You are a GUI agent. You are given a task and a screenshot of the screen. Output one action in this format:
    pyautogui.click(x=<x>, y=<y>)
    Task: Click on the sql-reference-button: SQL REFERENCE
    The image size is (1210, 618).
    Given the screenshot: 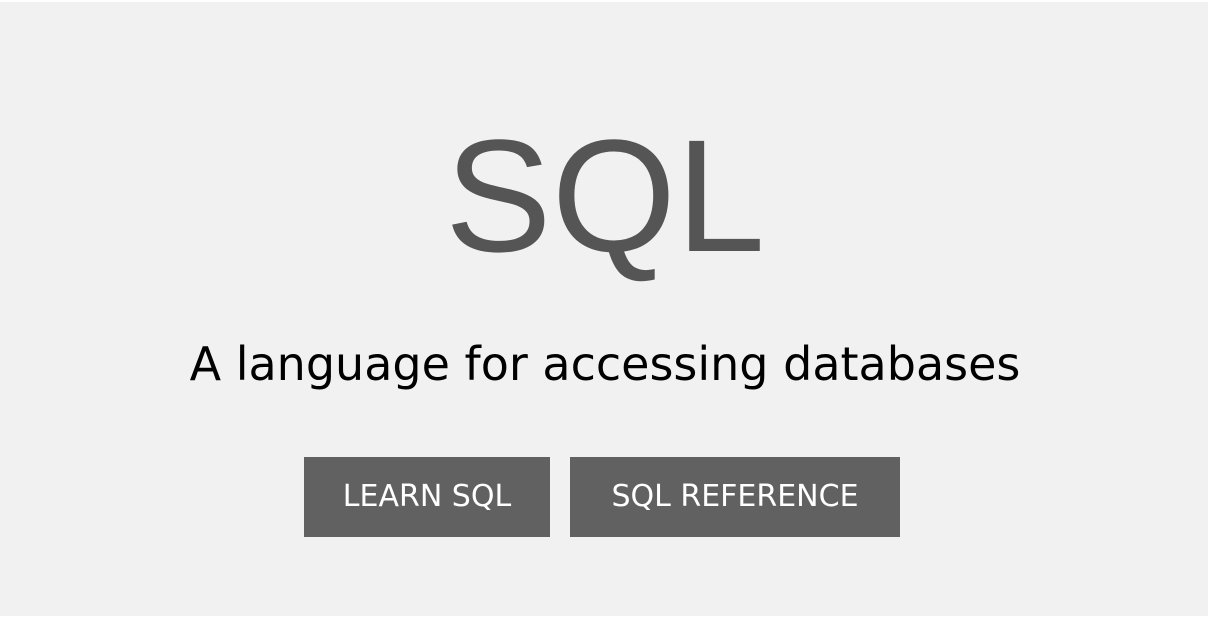 What is the action you would take?
    pyautogui.click(x=735, y=497)
    